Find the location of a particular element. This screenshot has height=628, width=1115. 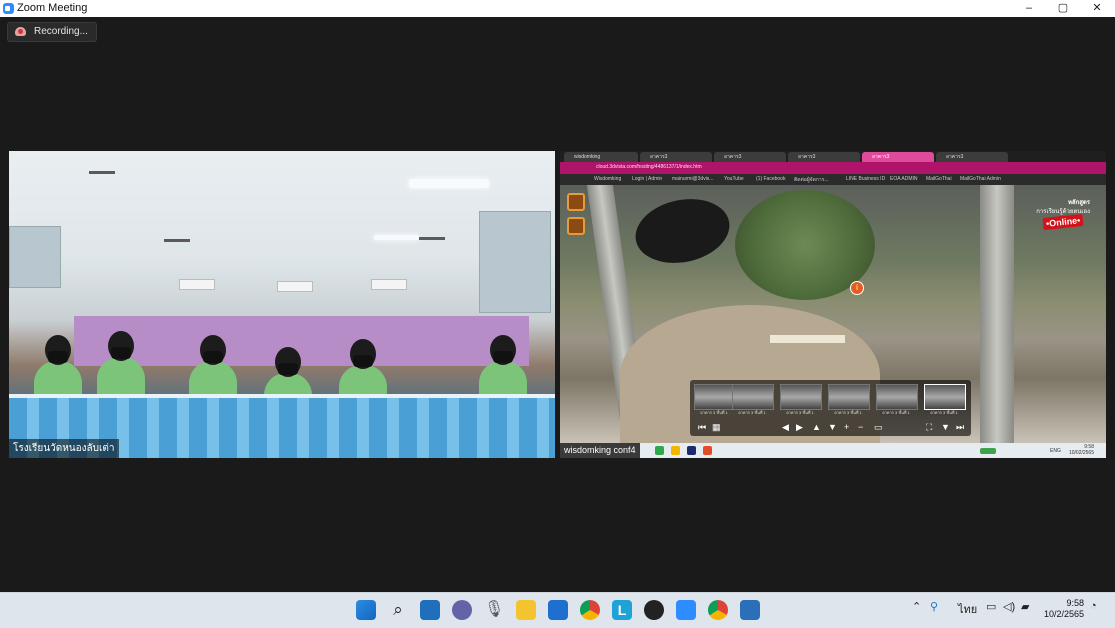

line-app-icon: L is located at coordinates (622, 610).